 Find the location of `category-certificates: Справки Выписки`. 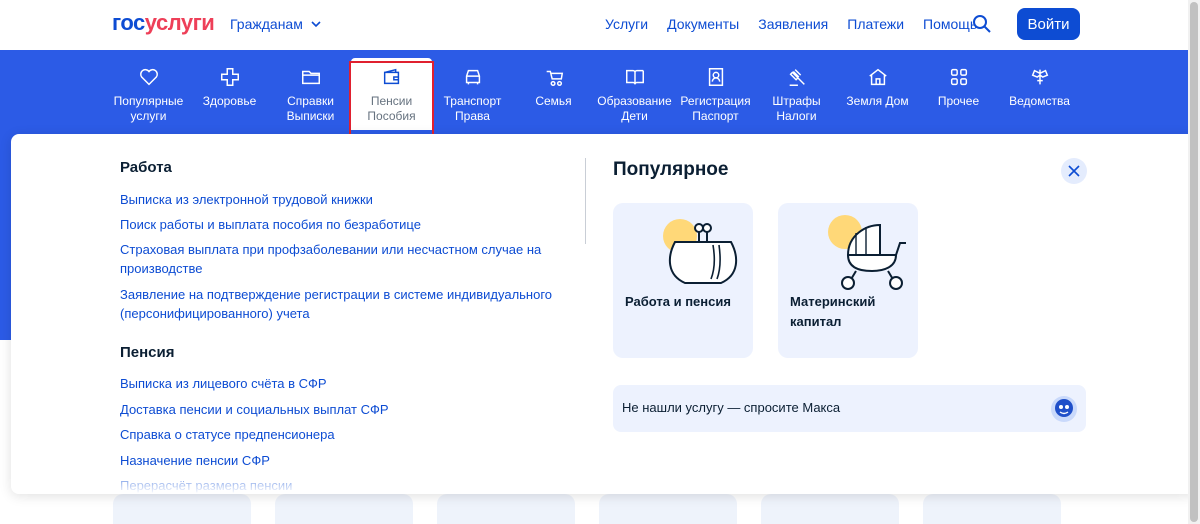

category-certificates: Справки Выписки is located at coordinates (310, 94).